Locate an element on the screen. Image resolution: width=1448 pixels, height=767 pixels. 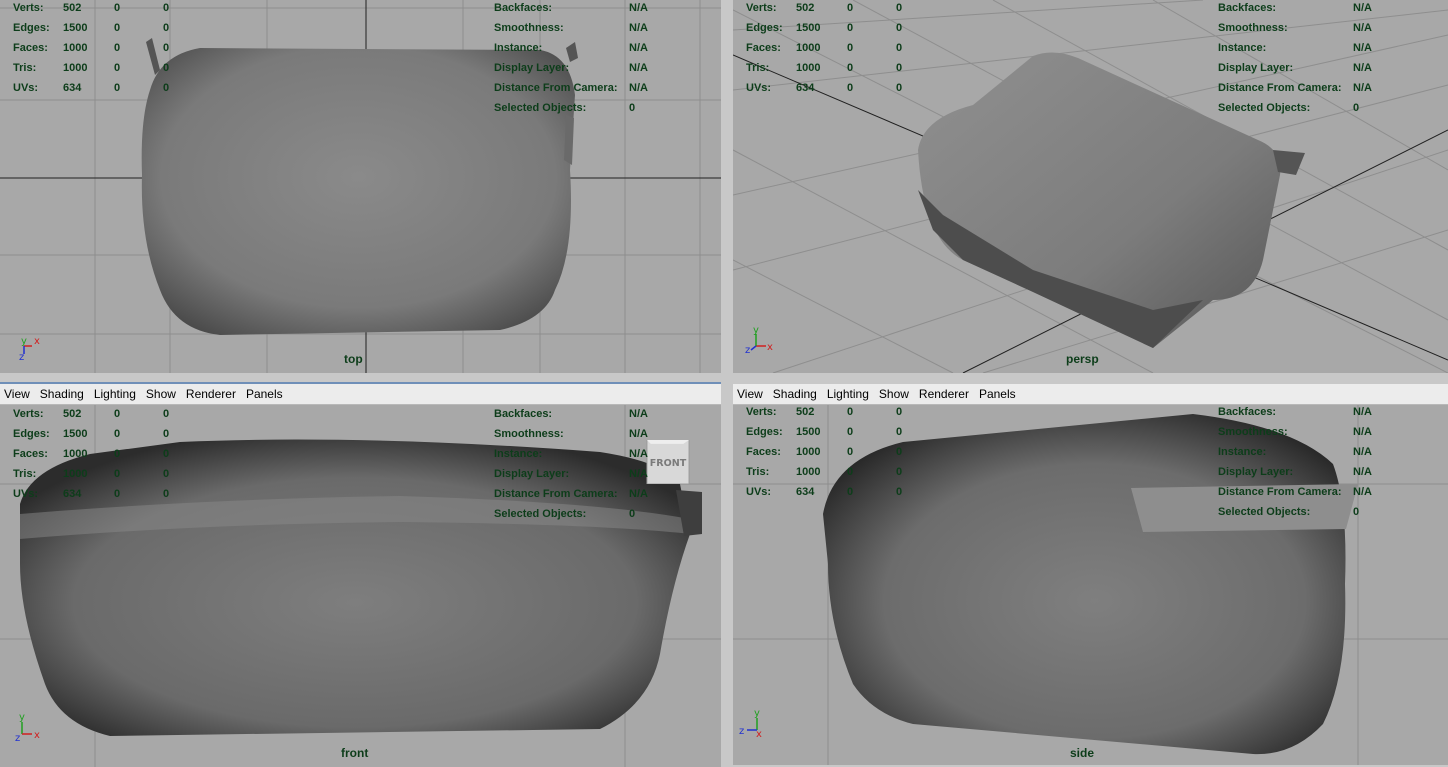
hud-v1: 502 is located at coordinates (805, 412).